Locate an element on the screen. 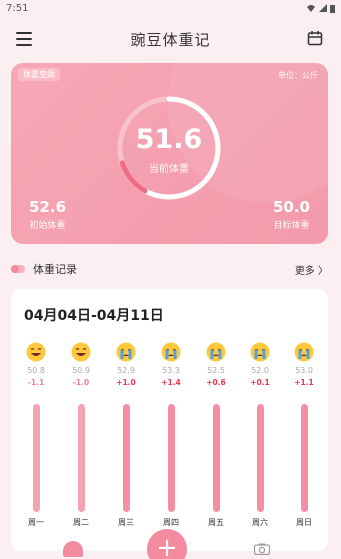 The image size is (341, 559). calendar-icon is located at coordinates (315, 38).